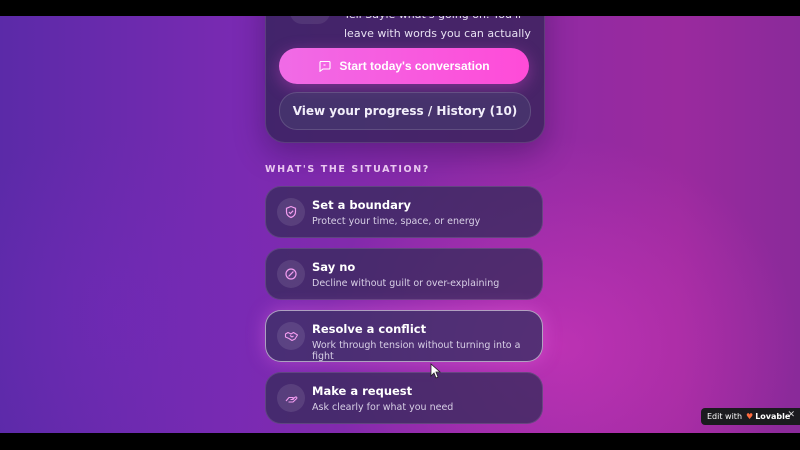 This screenshot has height=450, width=800. What do you see at coordinates (362, 391) in the screenshot?
I see `option-title: Make a request` at bounding box center [362, 391].